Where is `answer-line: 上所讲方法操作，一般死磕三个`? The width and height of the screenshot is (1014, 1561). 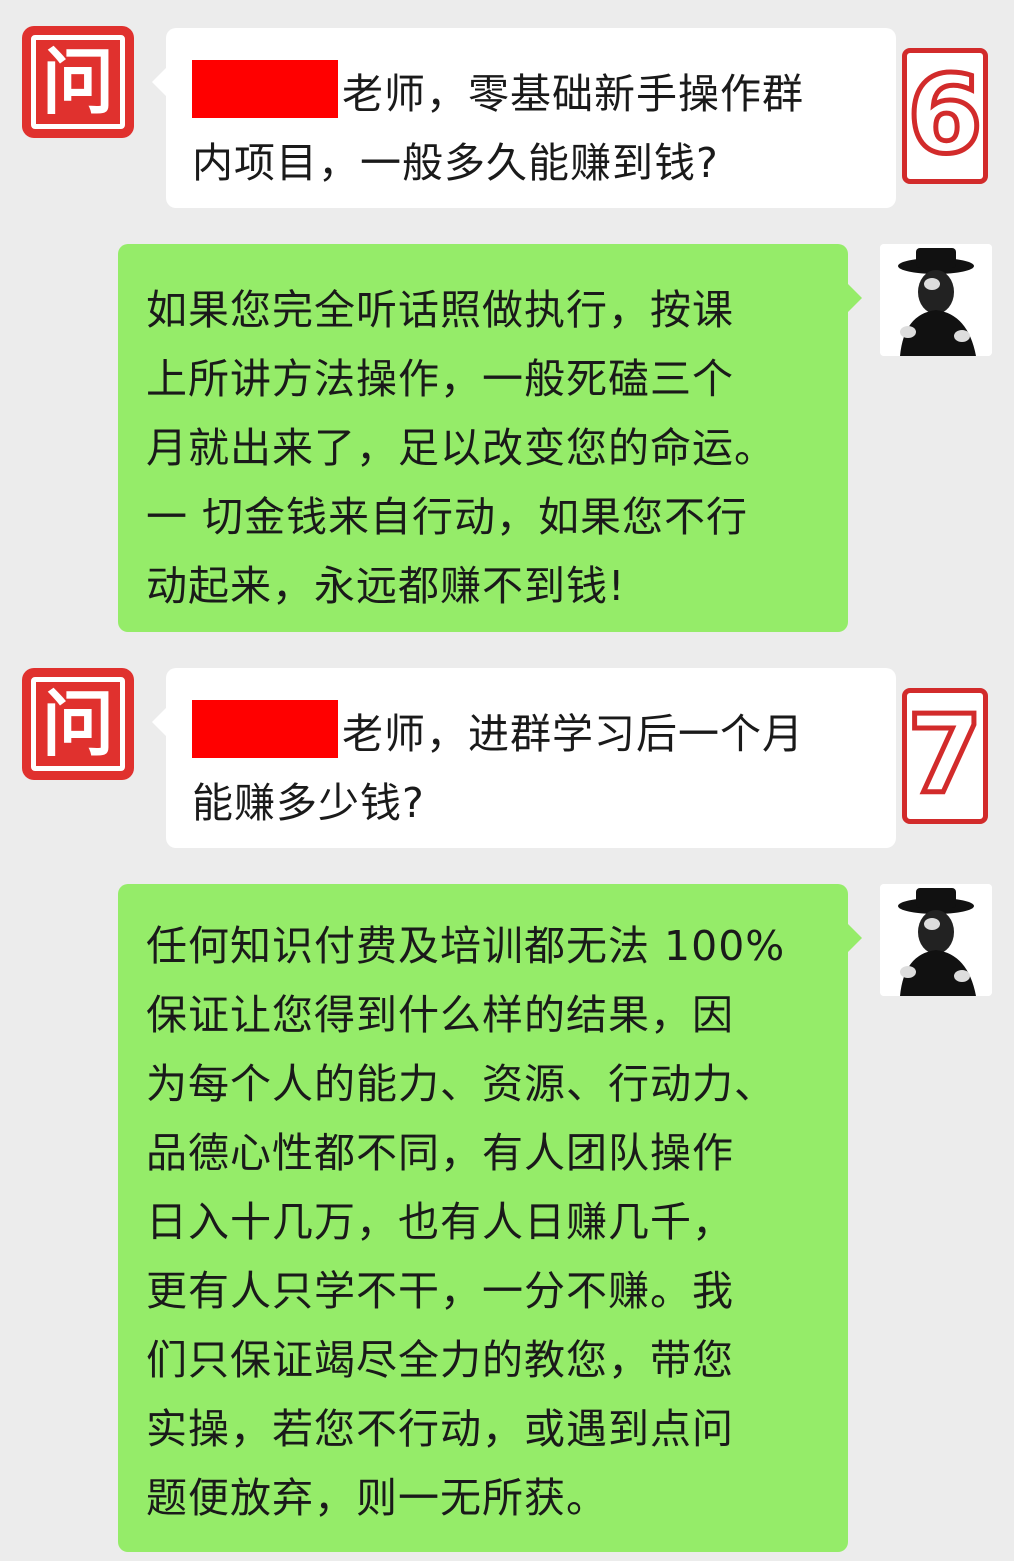
answer-line: 上所讲方法操作，一般死磕三个 is located at coordinates (440, 379).